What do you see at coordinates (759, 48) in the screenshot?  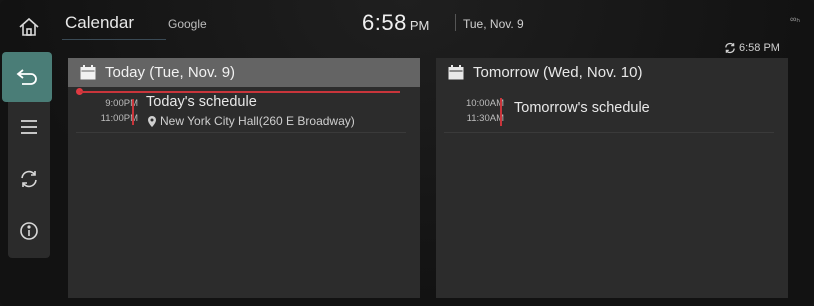 I see `last-sync-time: 6:58 PM` at bounding box center [759, 48].